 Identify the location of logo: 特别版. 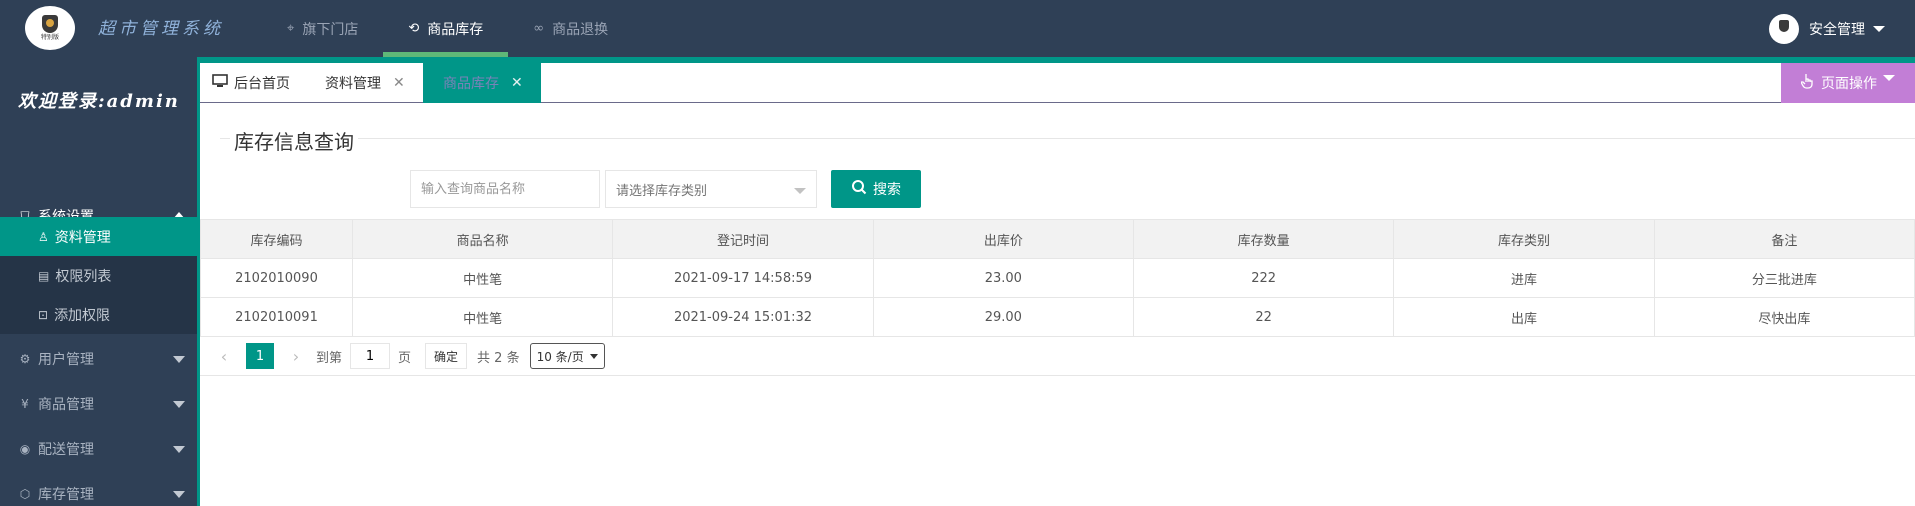
(50, 28).